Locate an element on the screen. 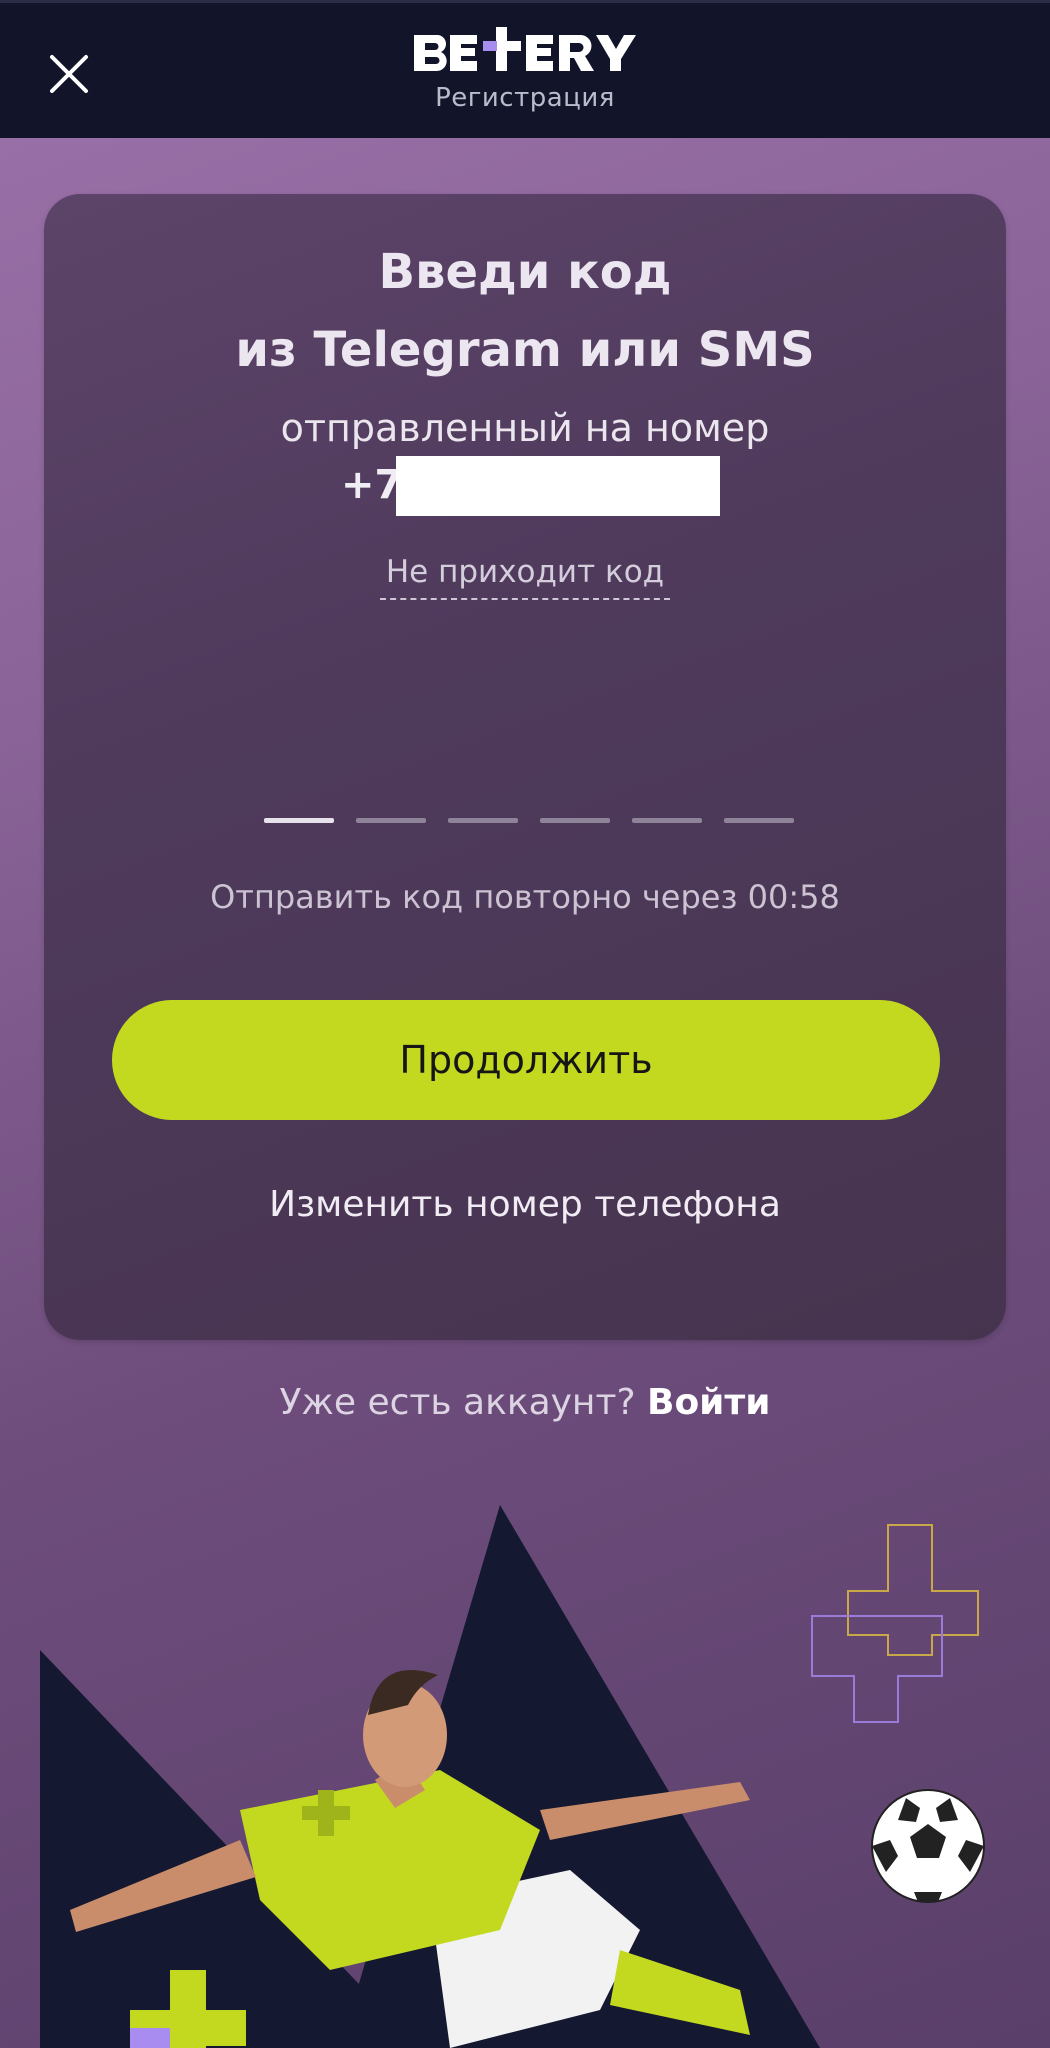 The width and height of the screenshot is (1050, 2048). soccer-ball-icon is located at coordinates (928, 1846).